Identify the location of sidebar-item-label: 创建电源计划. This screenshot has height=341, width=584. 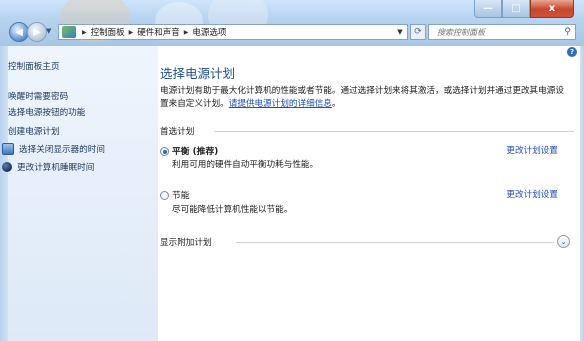
(34, 132).